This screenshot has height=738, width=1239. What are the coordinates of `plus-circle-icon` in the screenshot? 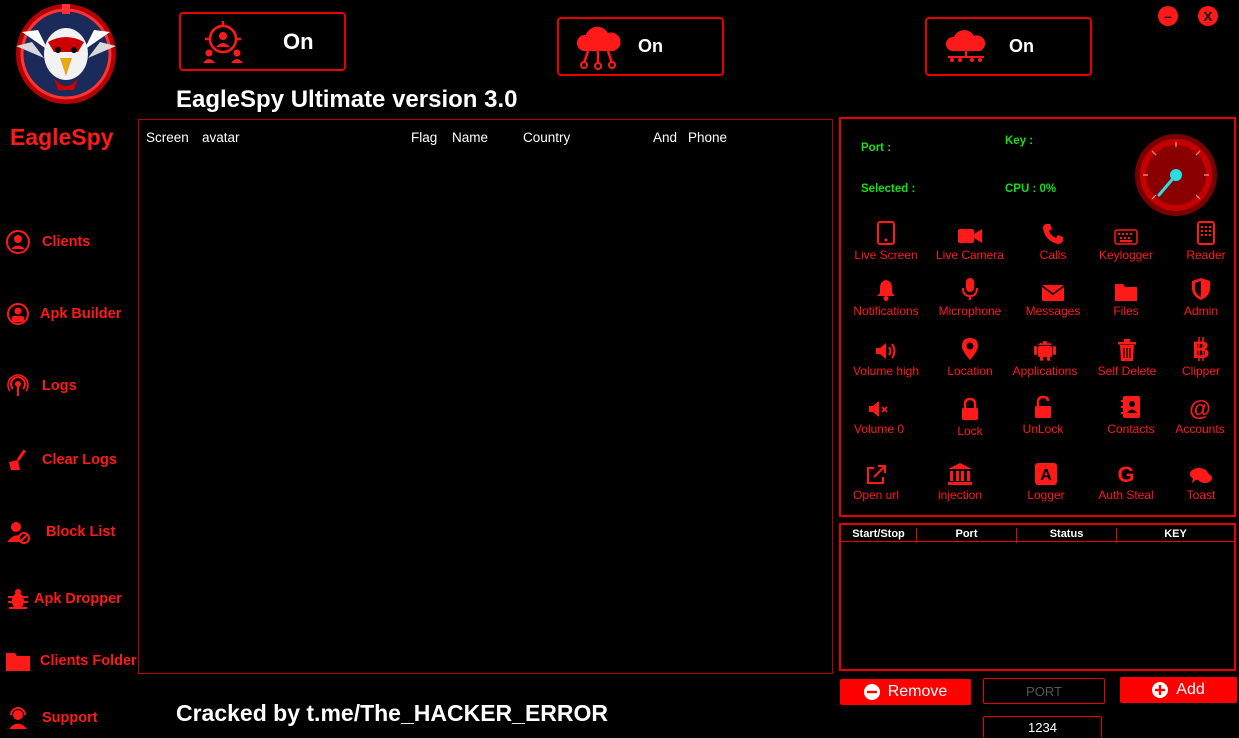 It's located at (1160, 690).